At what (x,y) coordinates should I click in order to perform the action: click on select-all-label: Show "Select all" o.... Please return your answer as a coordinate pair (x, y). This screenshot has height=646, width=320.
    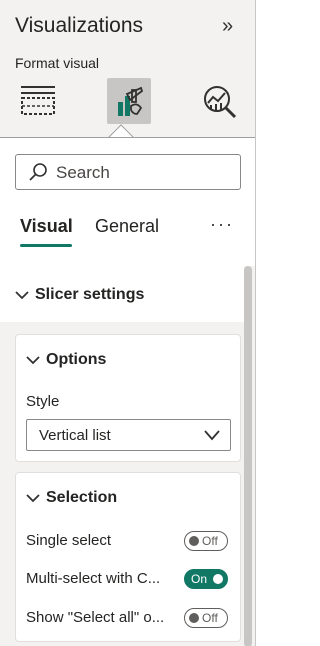
    Looking at the image, I should click on (95, 617).